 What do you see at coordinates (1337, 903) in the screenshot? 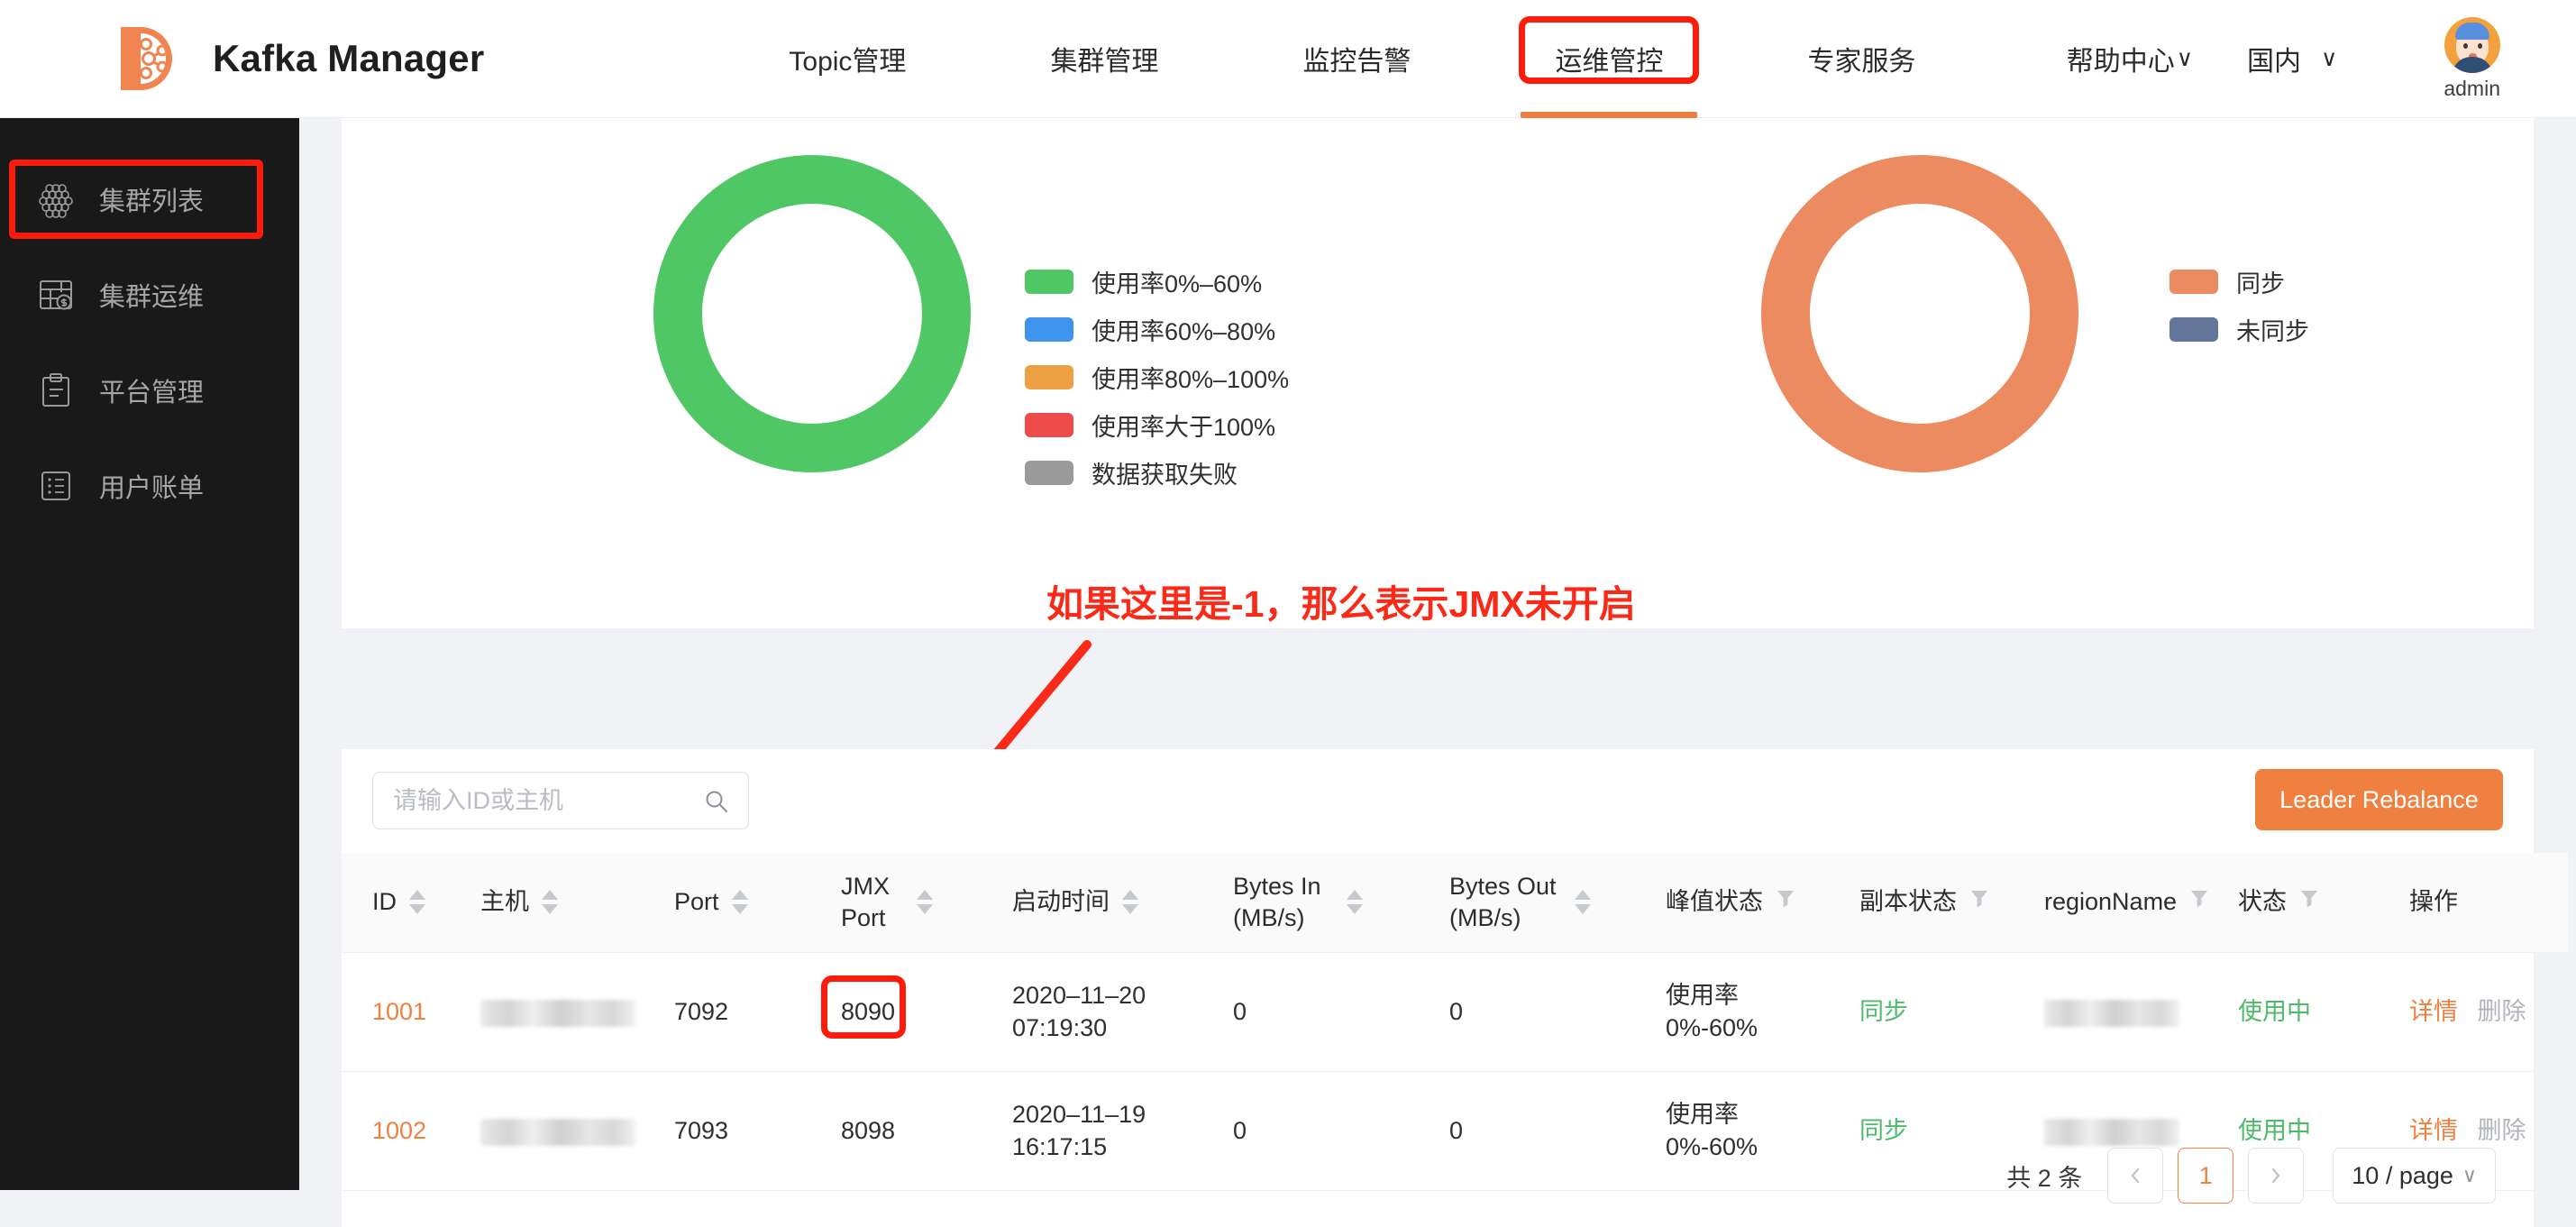
I see `col-header-bytes-in: Bytes In (MB/s)` at bounding box center [1337, 903].